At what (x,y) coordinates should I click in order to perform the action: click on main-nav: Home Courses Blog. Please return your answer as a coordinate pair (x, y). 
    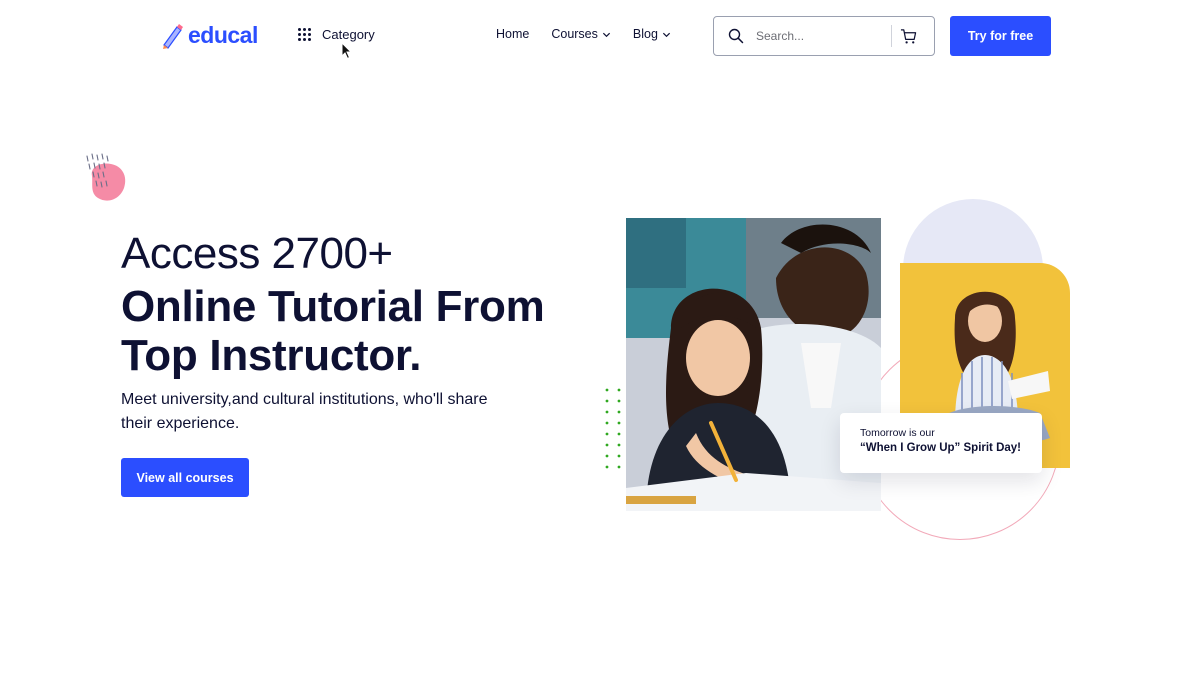
    Looking at the image, I should click on (583, 34).